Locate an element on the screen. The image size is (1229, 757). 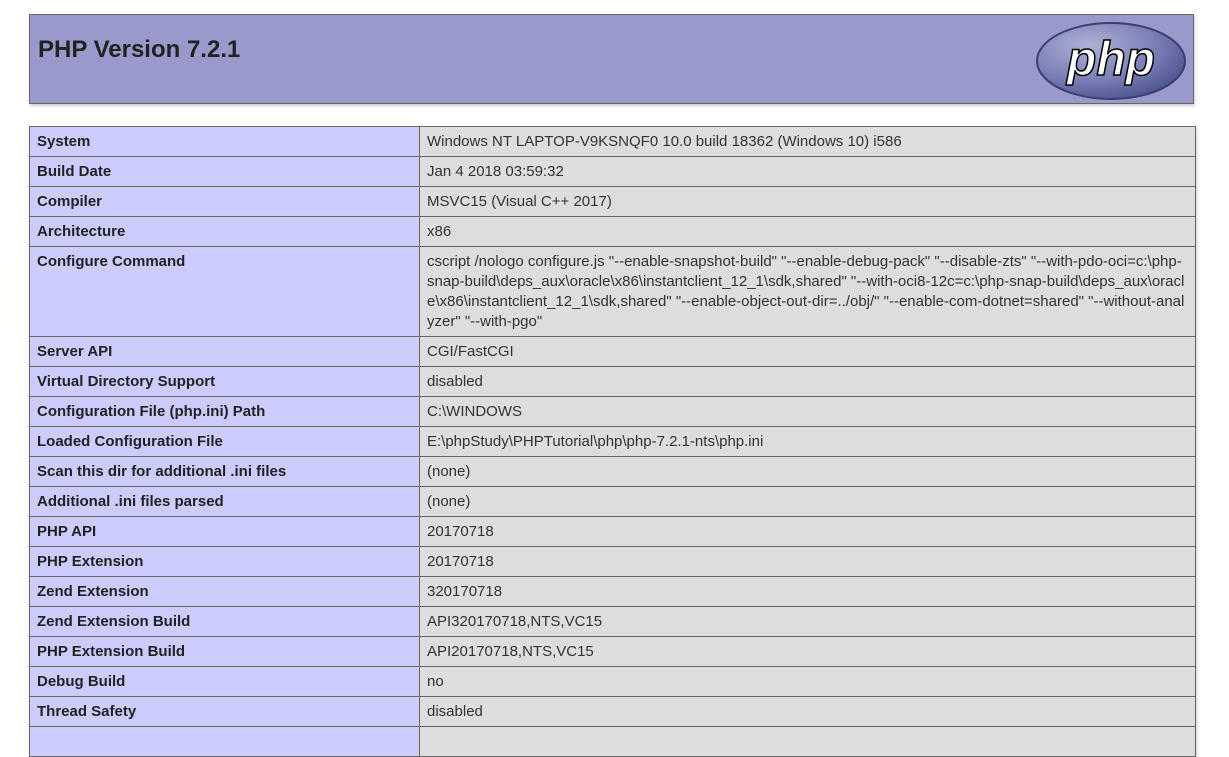
info-row: Debug Build no is located at coordinates (612, 681).